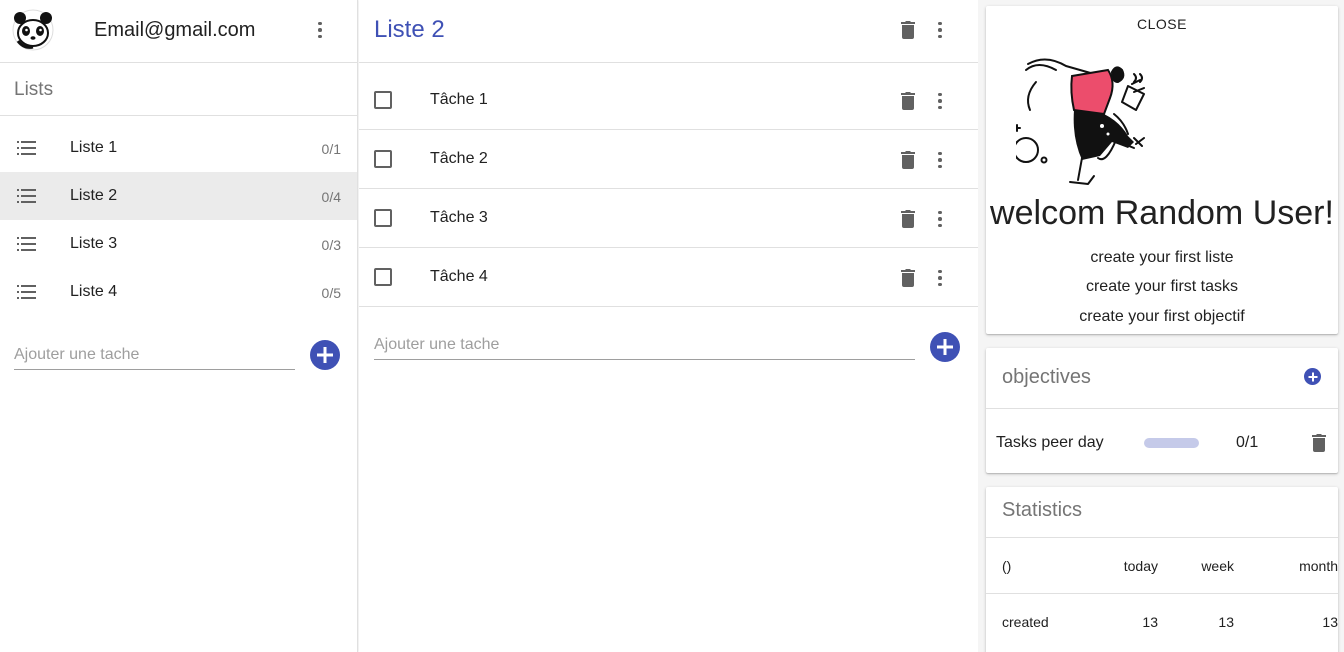  I want to click on list-label: Liste 4, so click(94, 291).